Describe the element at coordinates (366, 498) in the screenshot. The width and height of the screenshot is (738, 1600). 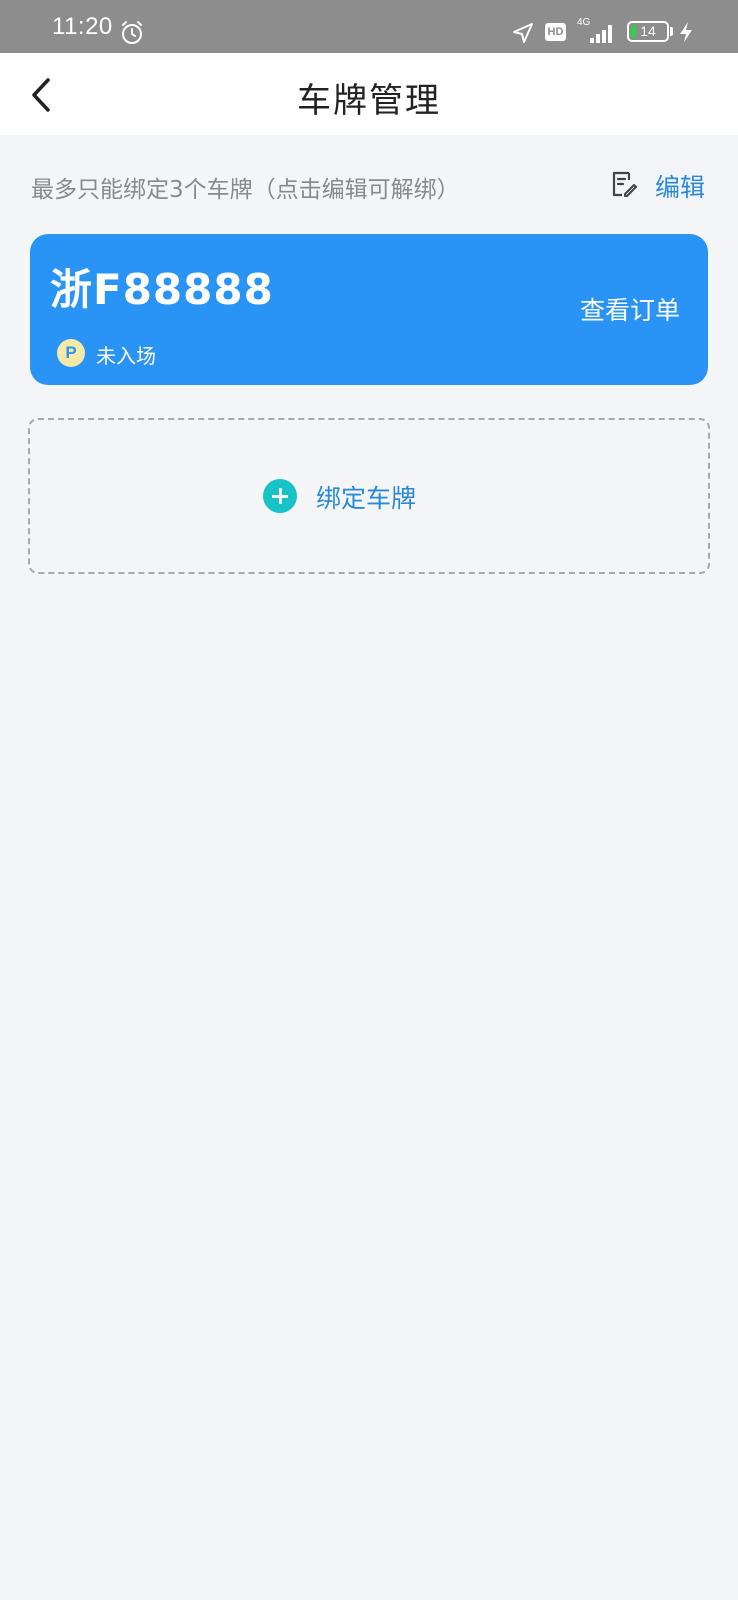
I see `bind-plate-label: 绑定车牌` at that location.